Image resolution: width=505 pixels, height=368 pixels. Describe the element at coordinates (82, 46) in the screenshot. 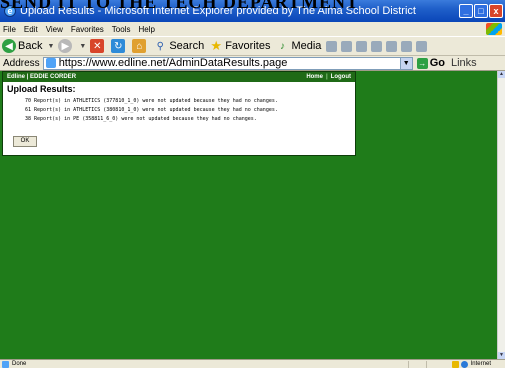

I see `forward-dropdown-icon: ▼` at that location.